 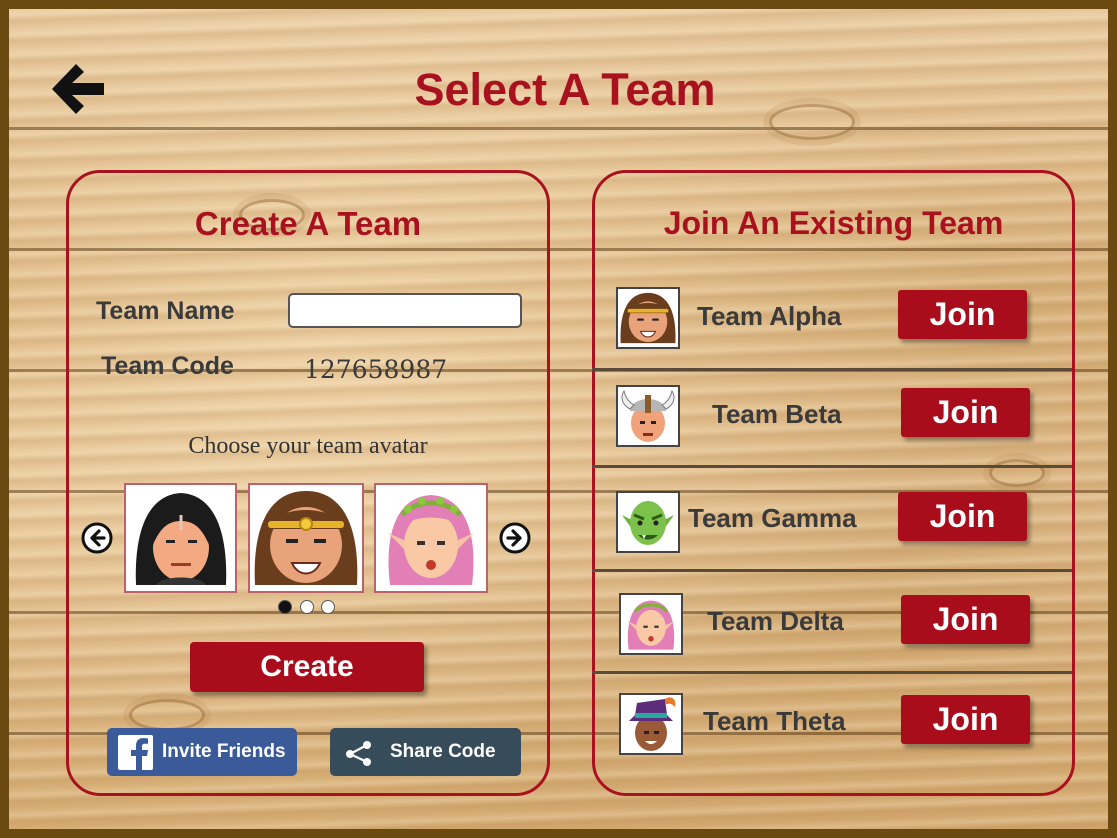 I want to click on hooded-avatar-icon, so click(x=181, y=539).